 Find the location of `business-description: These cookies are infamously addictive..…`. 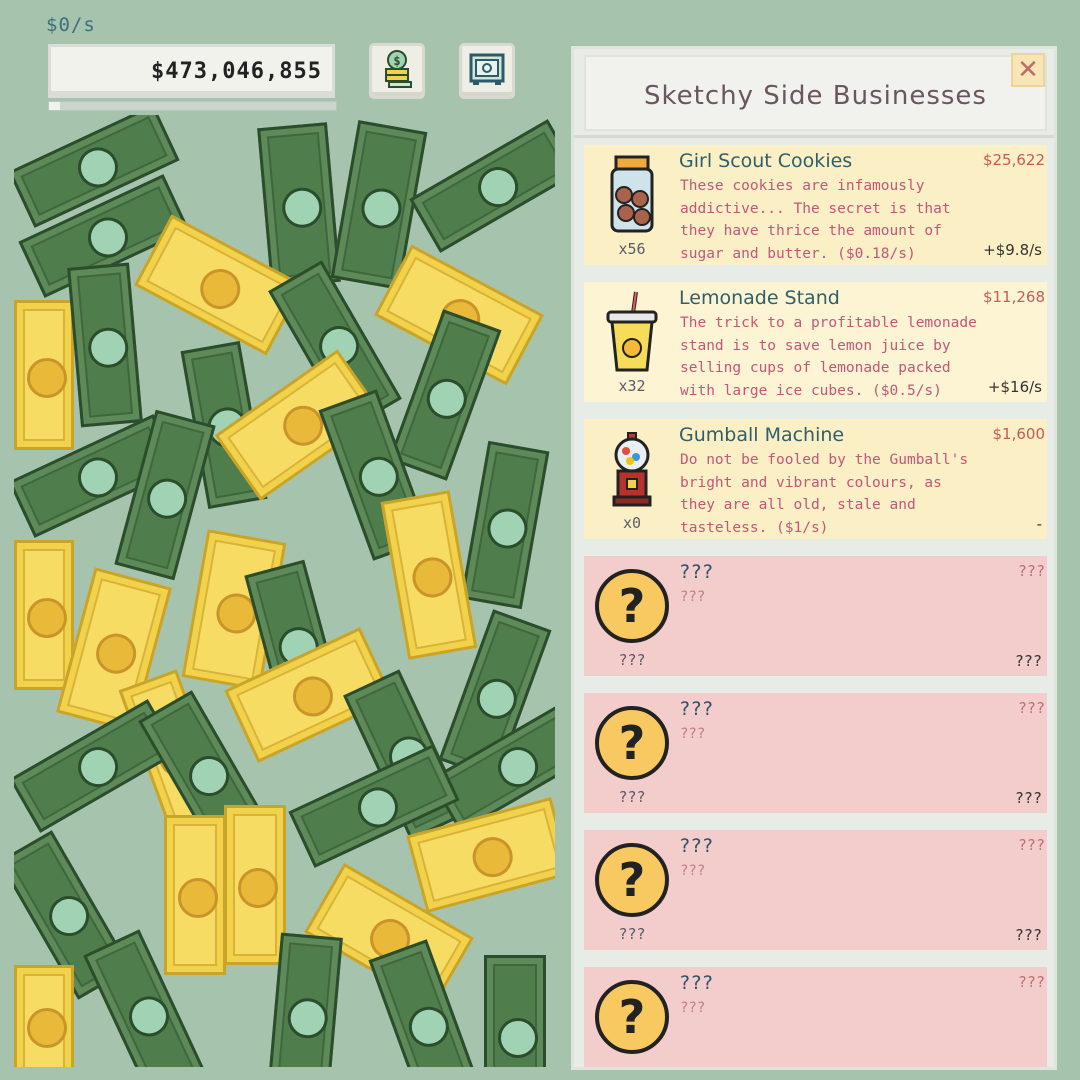

business-description: These cookies are infamously addictive..… is located at coordinates (815, 220).